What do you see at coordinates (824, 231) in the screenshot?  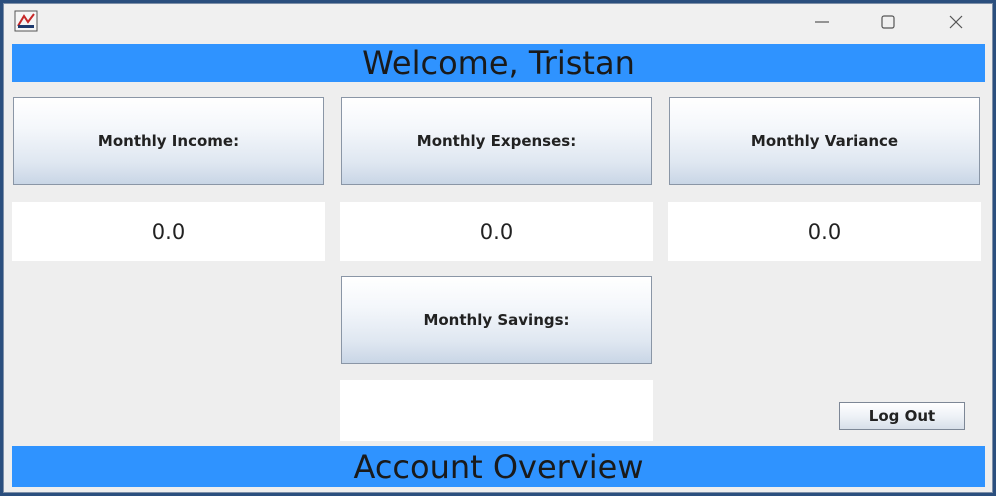 I see `monthly-variance-value: 0.0` at bounding box center [824, 231].